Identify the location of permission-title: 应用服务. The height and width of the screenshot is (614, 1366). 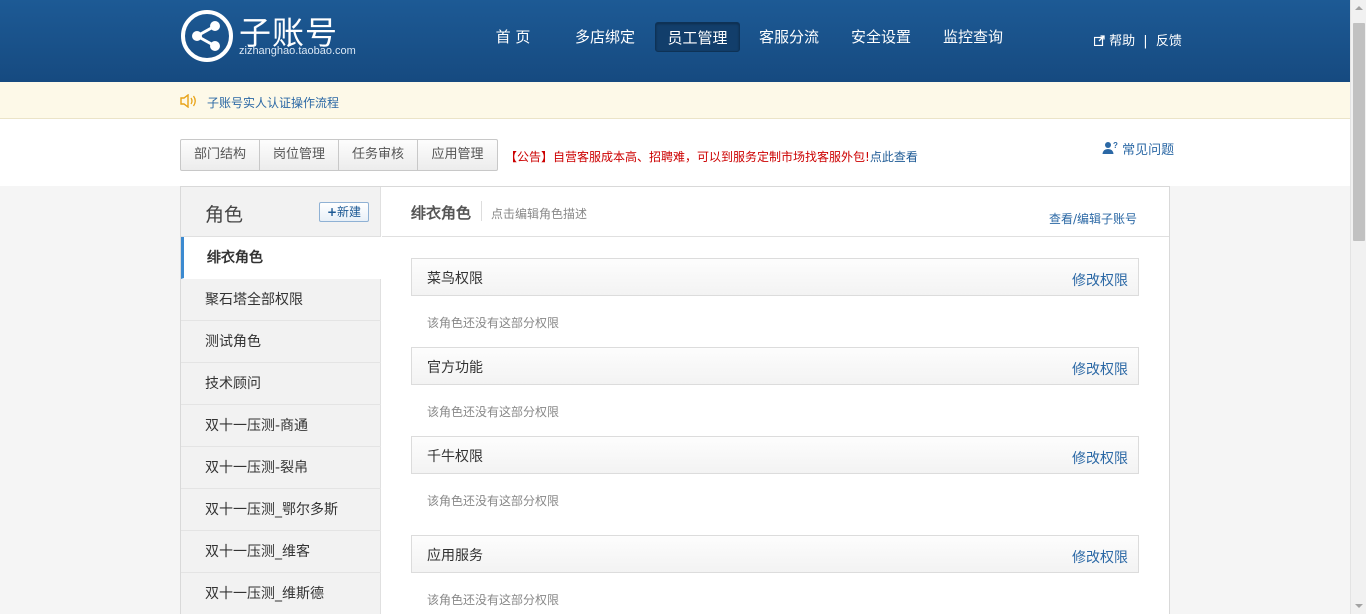
(455, 556).